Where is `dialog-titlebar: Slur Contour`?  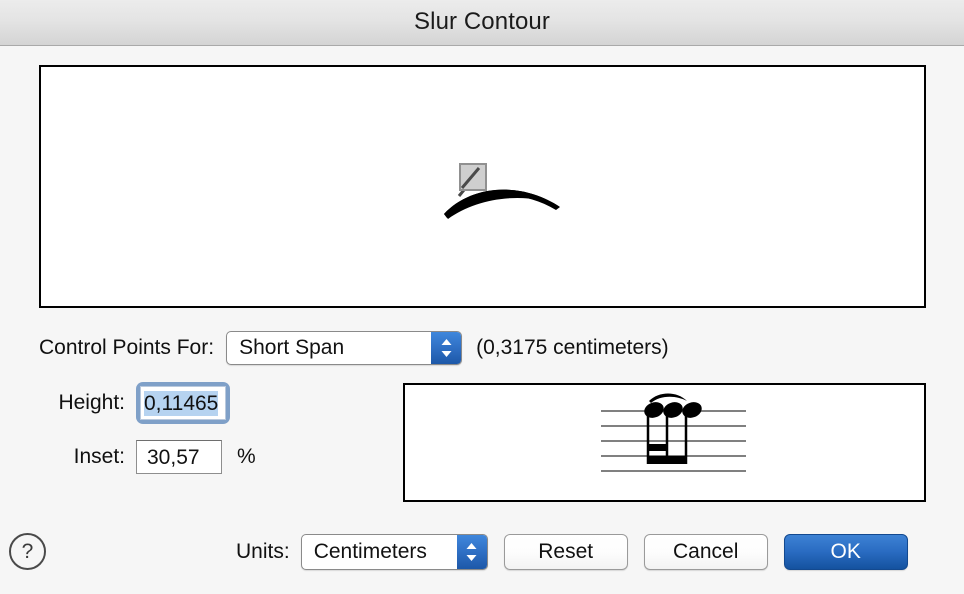
dialog-titlebar: Slur Contour is located at coordinates (482, 23).